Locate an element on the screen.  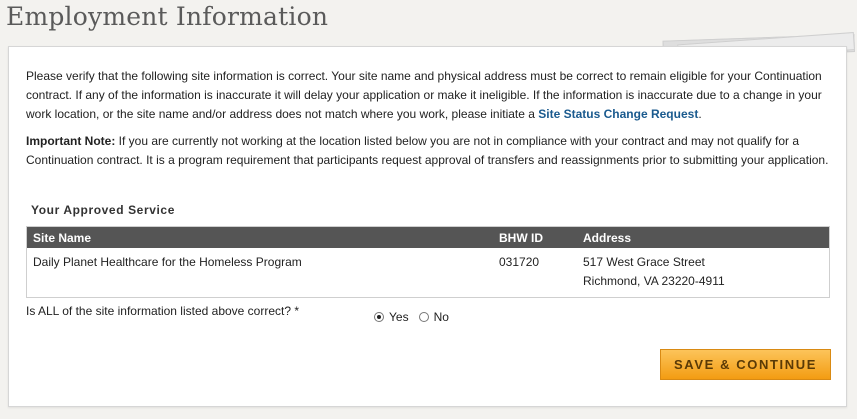
intro-suffix: . is located at coordinates (700, 114).